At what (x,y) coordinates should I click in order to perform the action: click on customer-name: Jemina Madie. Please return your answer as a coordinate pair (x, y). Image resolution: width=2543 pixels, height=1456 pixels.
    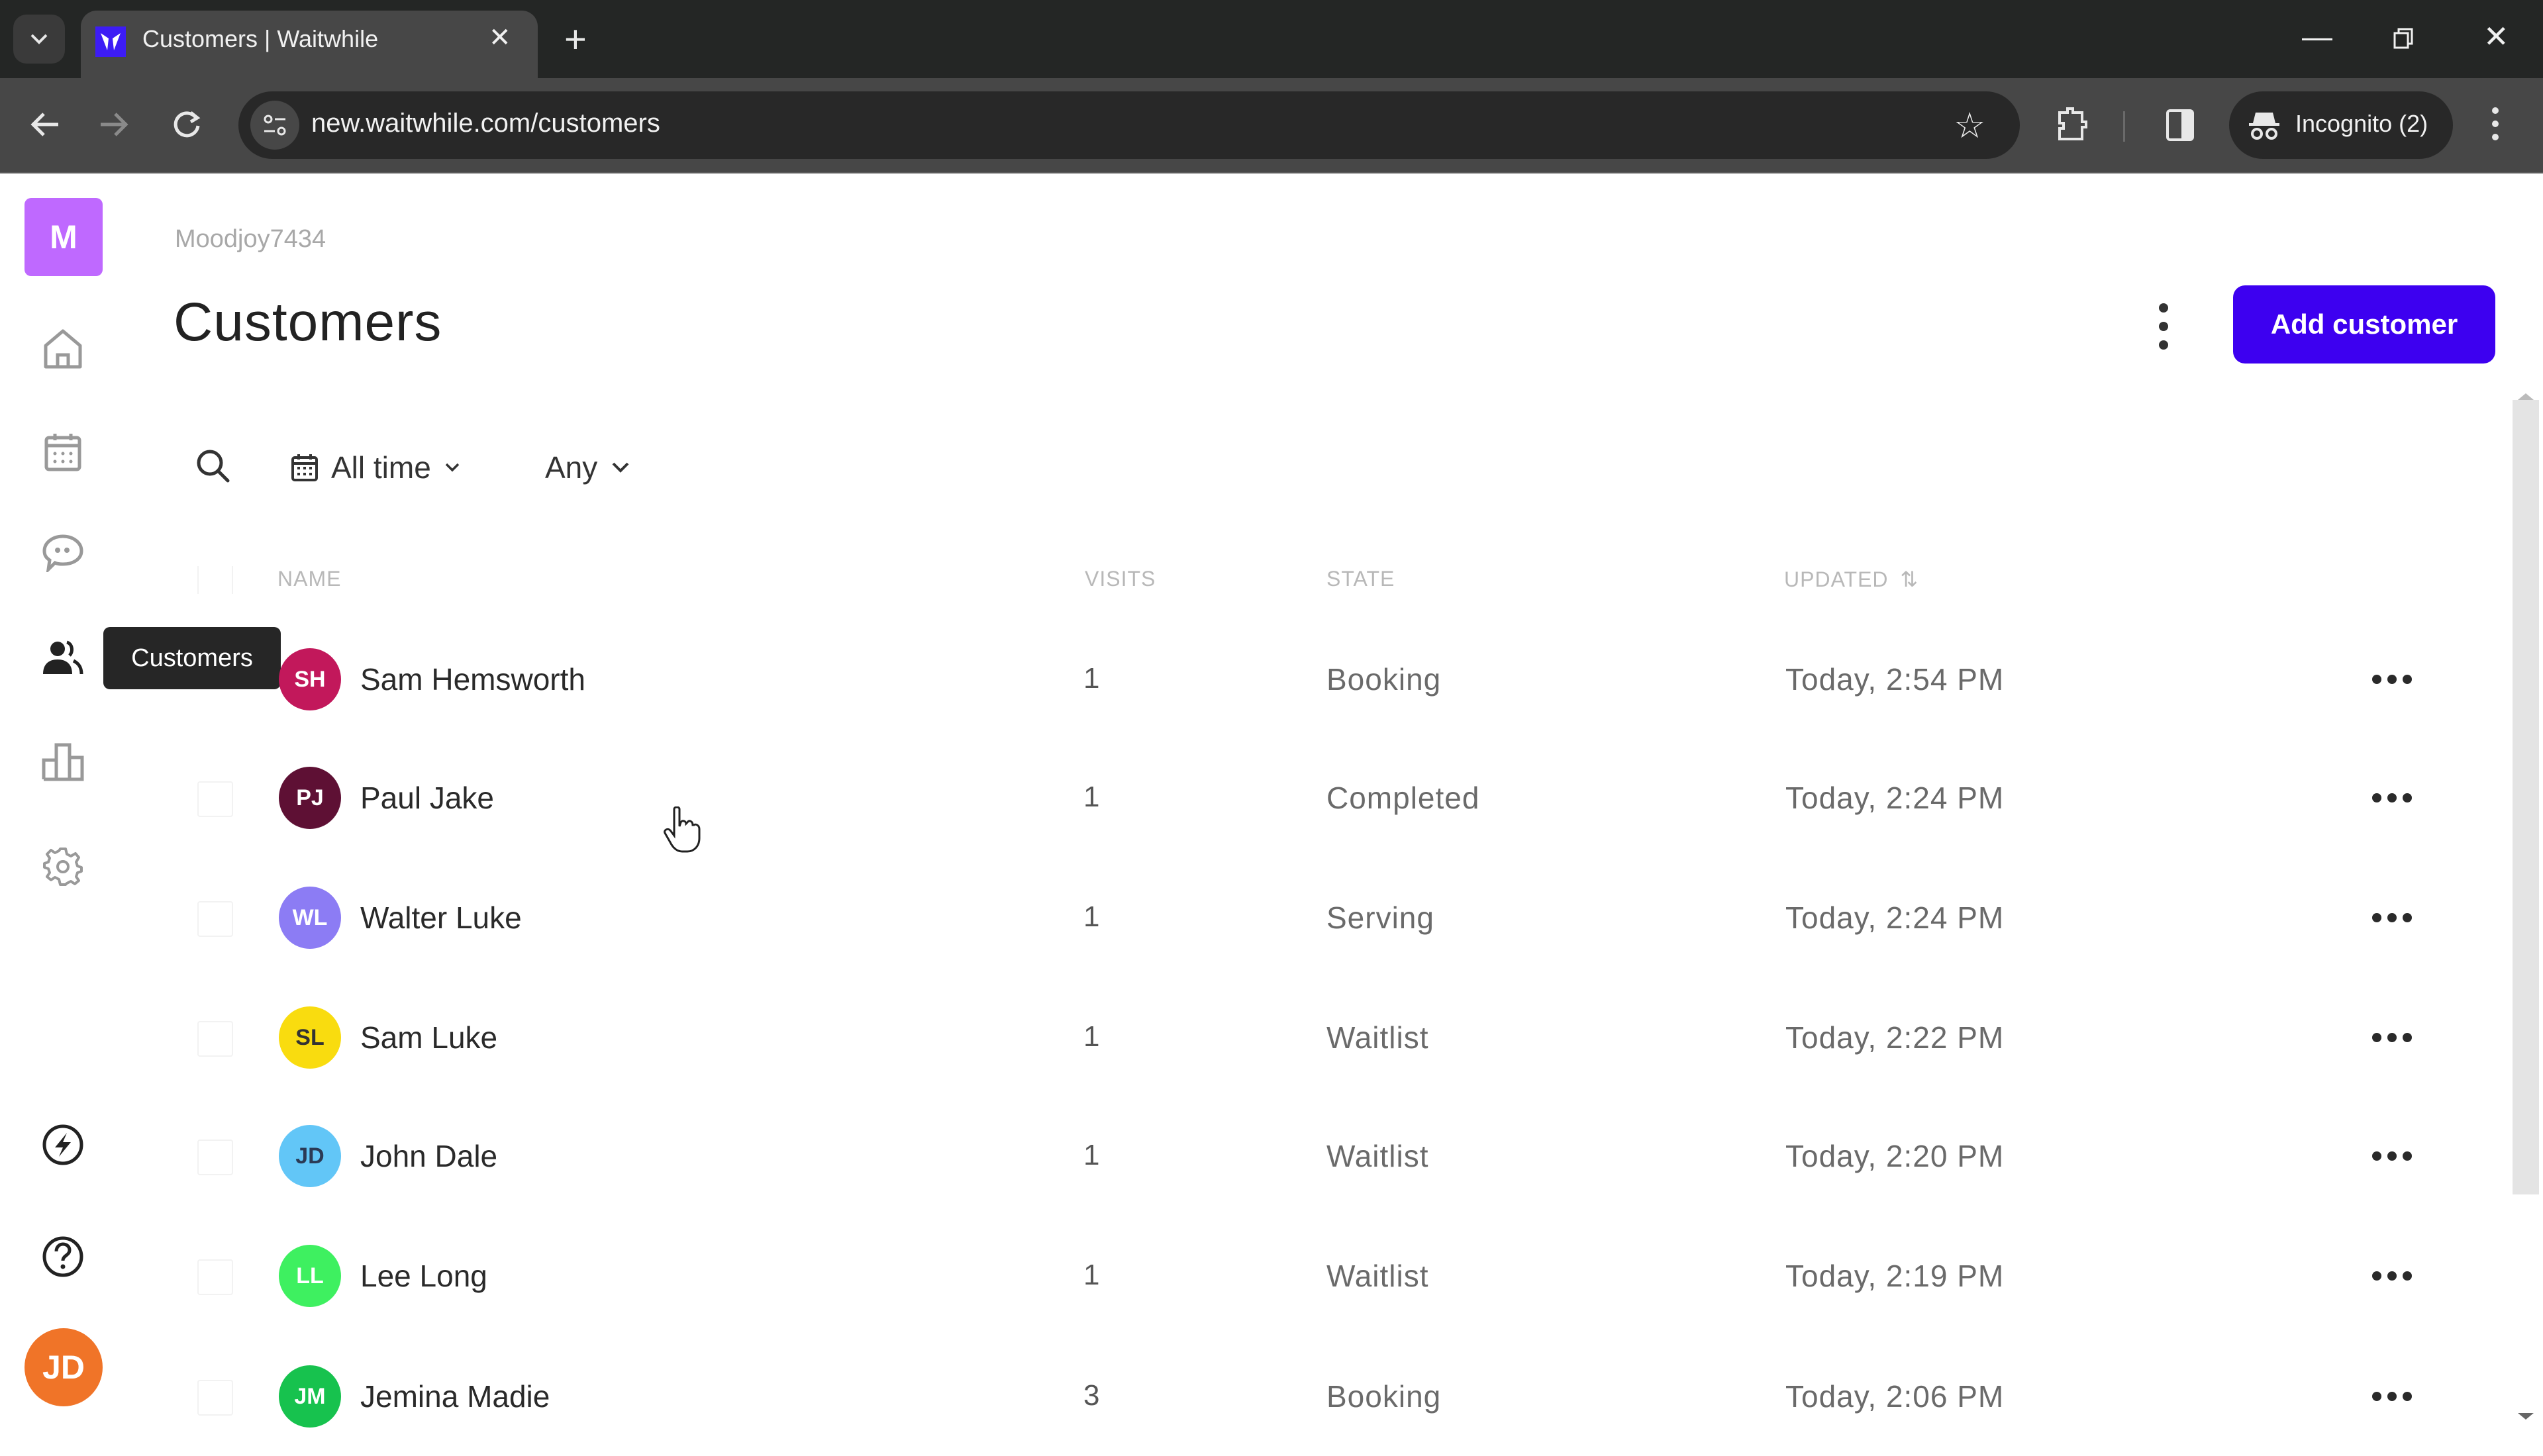
    Looking at the image, I should click on (455, 1396).